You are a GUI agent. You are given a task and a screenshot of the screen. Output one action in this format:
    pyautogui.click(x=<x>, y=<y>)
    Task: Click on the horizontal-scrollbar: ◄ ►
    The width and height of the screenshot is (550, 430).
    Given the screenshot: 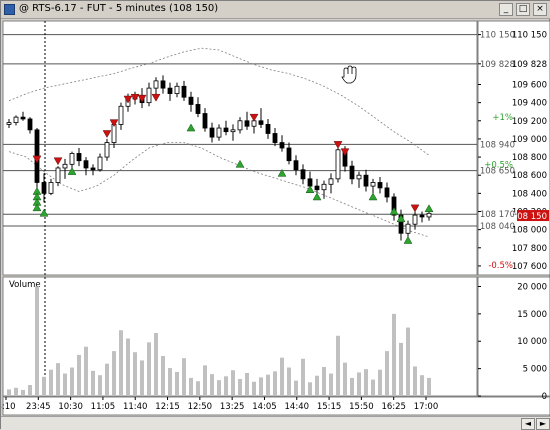 What is the action you would take?
    pyautogui.click(x=275, y=423)
    